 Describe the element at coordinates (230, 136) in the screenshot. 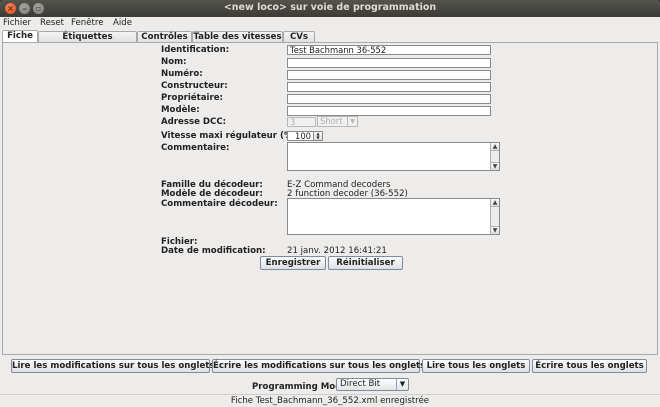

I see `vitesse-maxi-label: Vitesse maxi régulateur (%):` at that location.